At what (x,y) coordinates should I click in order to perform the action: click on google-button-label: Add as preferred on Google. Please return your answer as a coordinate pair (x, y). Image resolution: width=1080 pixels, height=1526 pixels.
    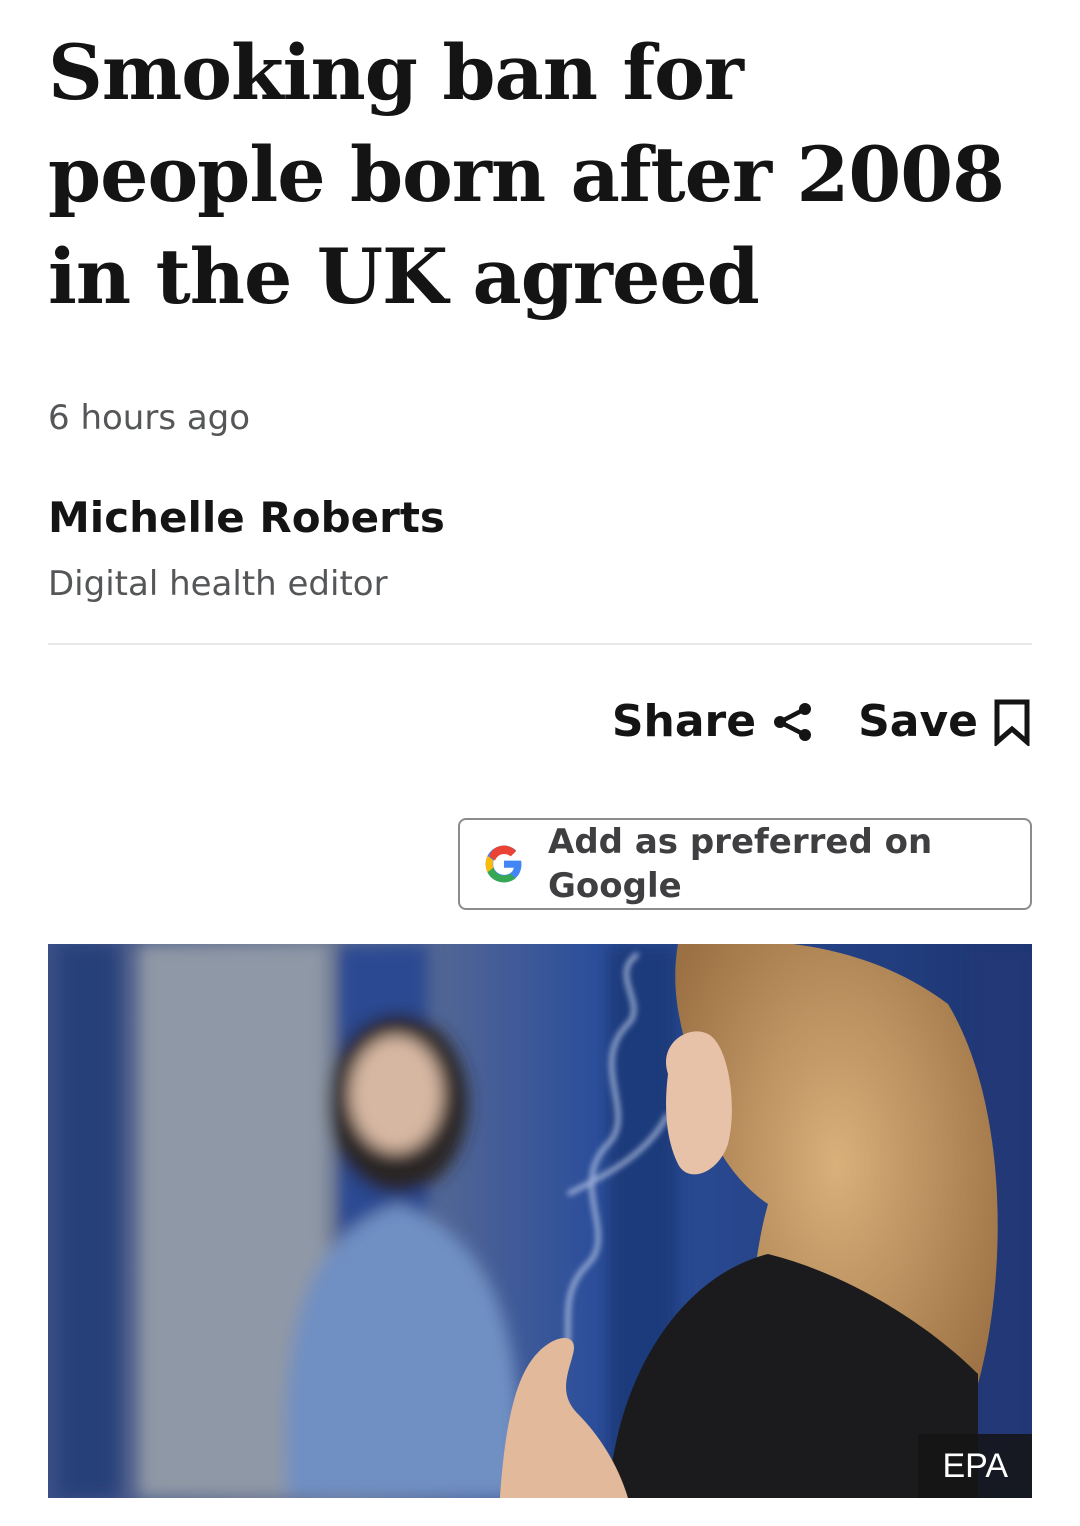
    Looking at the image, I should click on (740, 864).